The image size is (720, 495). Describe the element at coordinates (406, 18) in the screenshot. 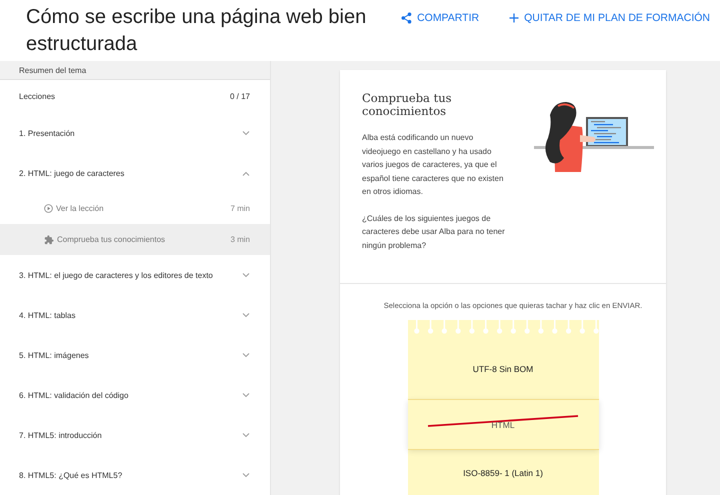

I see `share-icon` at that location.